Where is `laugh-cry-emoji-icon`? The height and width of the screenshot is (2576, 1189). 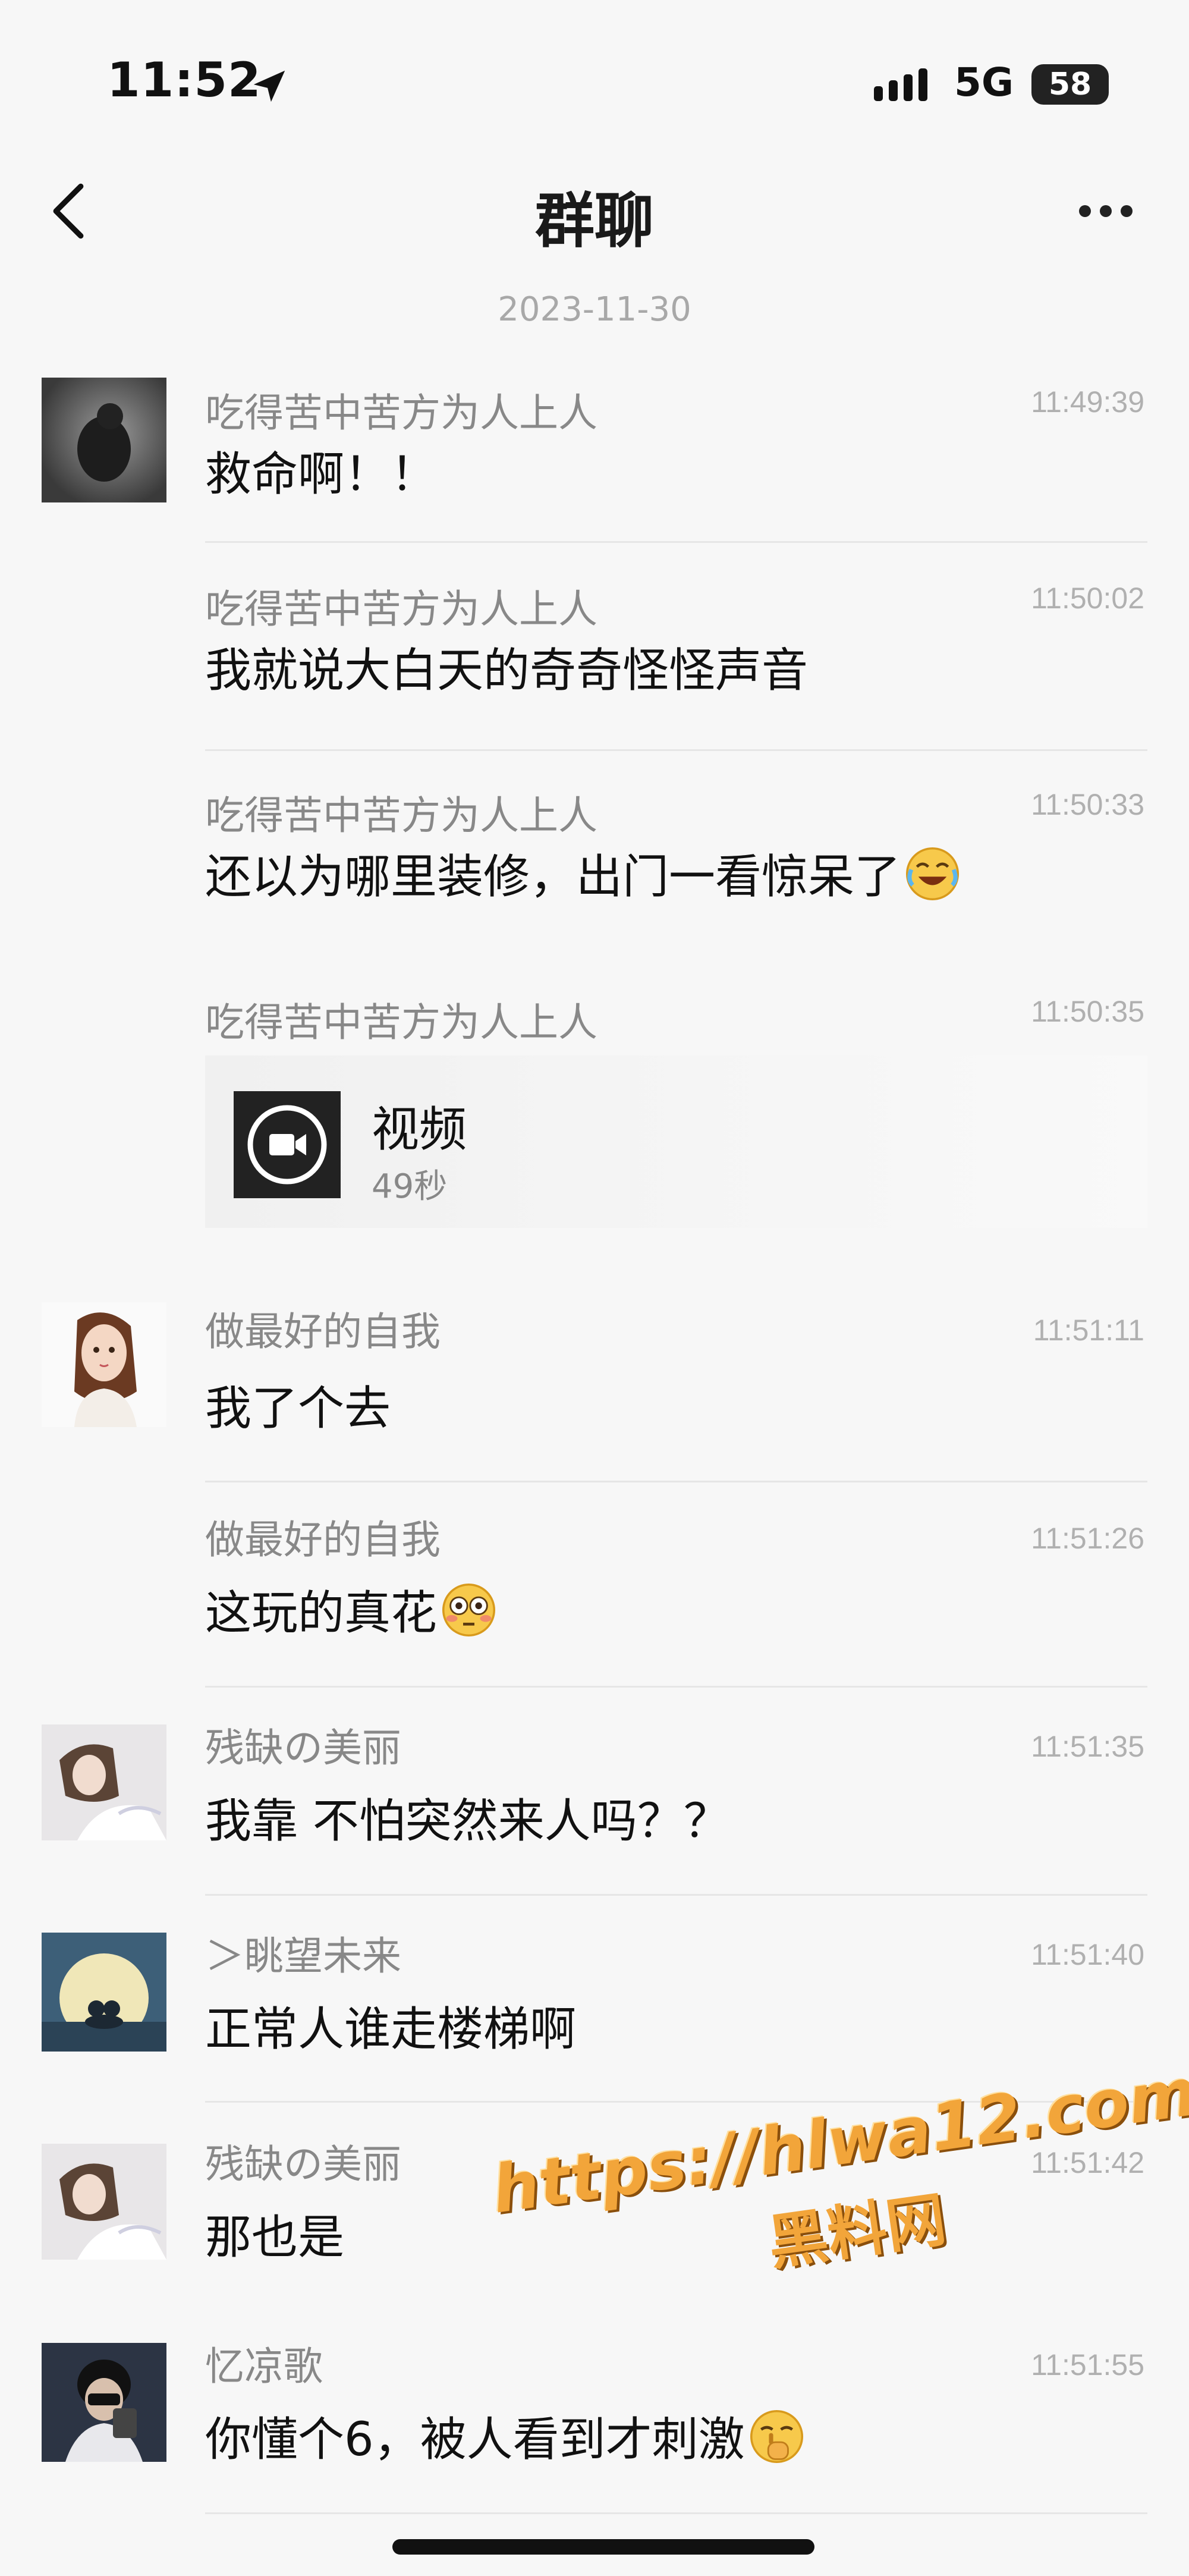 laugh-cry-emoji-icon is located at coordinates (933, 874).